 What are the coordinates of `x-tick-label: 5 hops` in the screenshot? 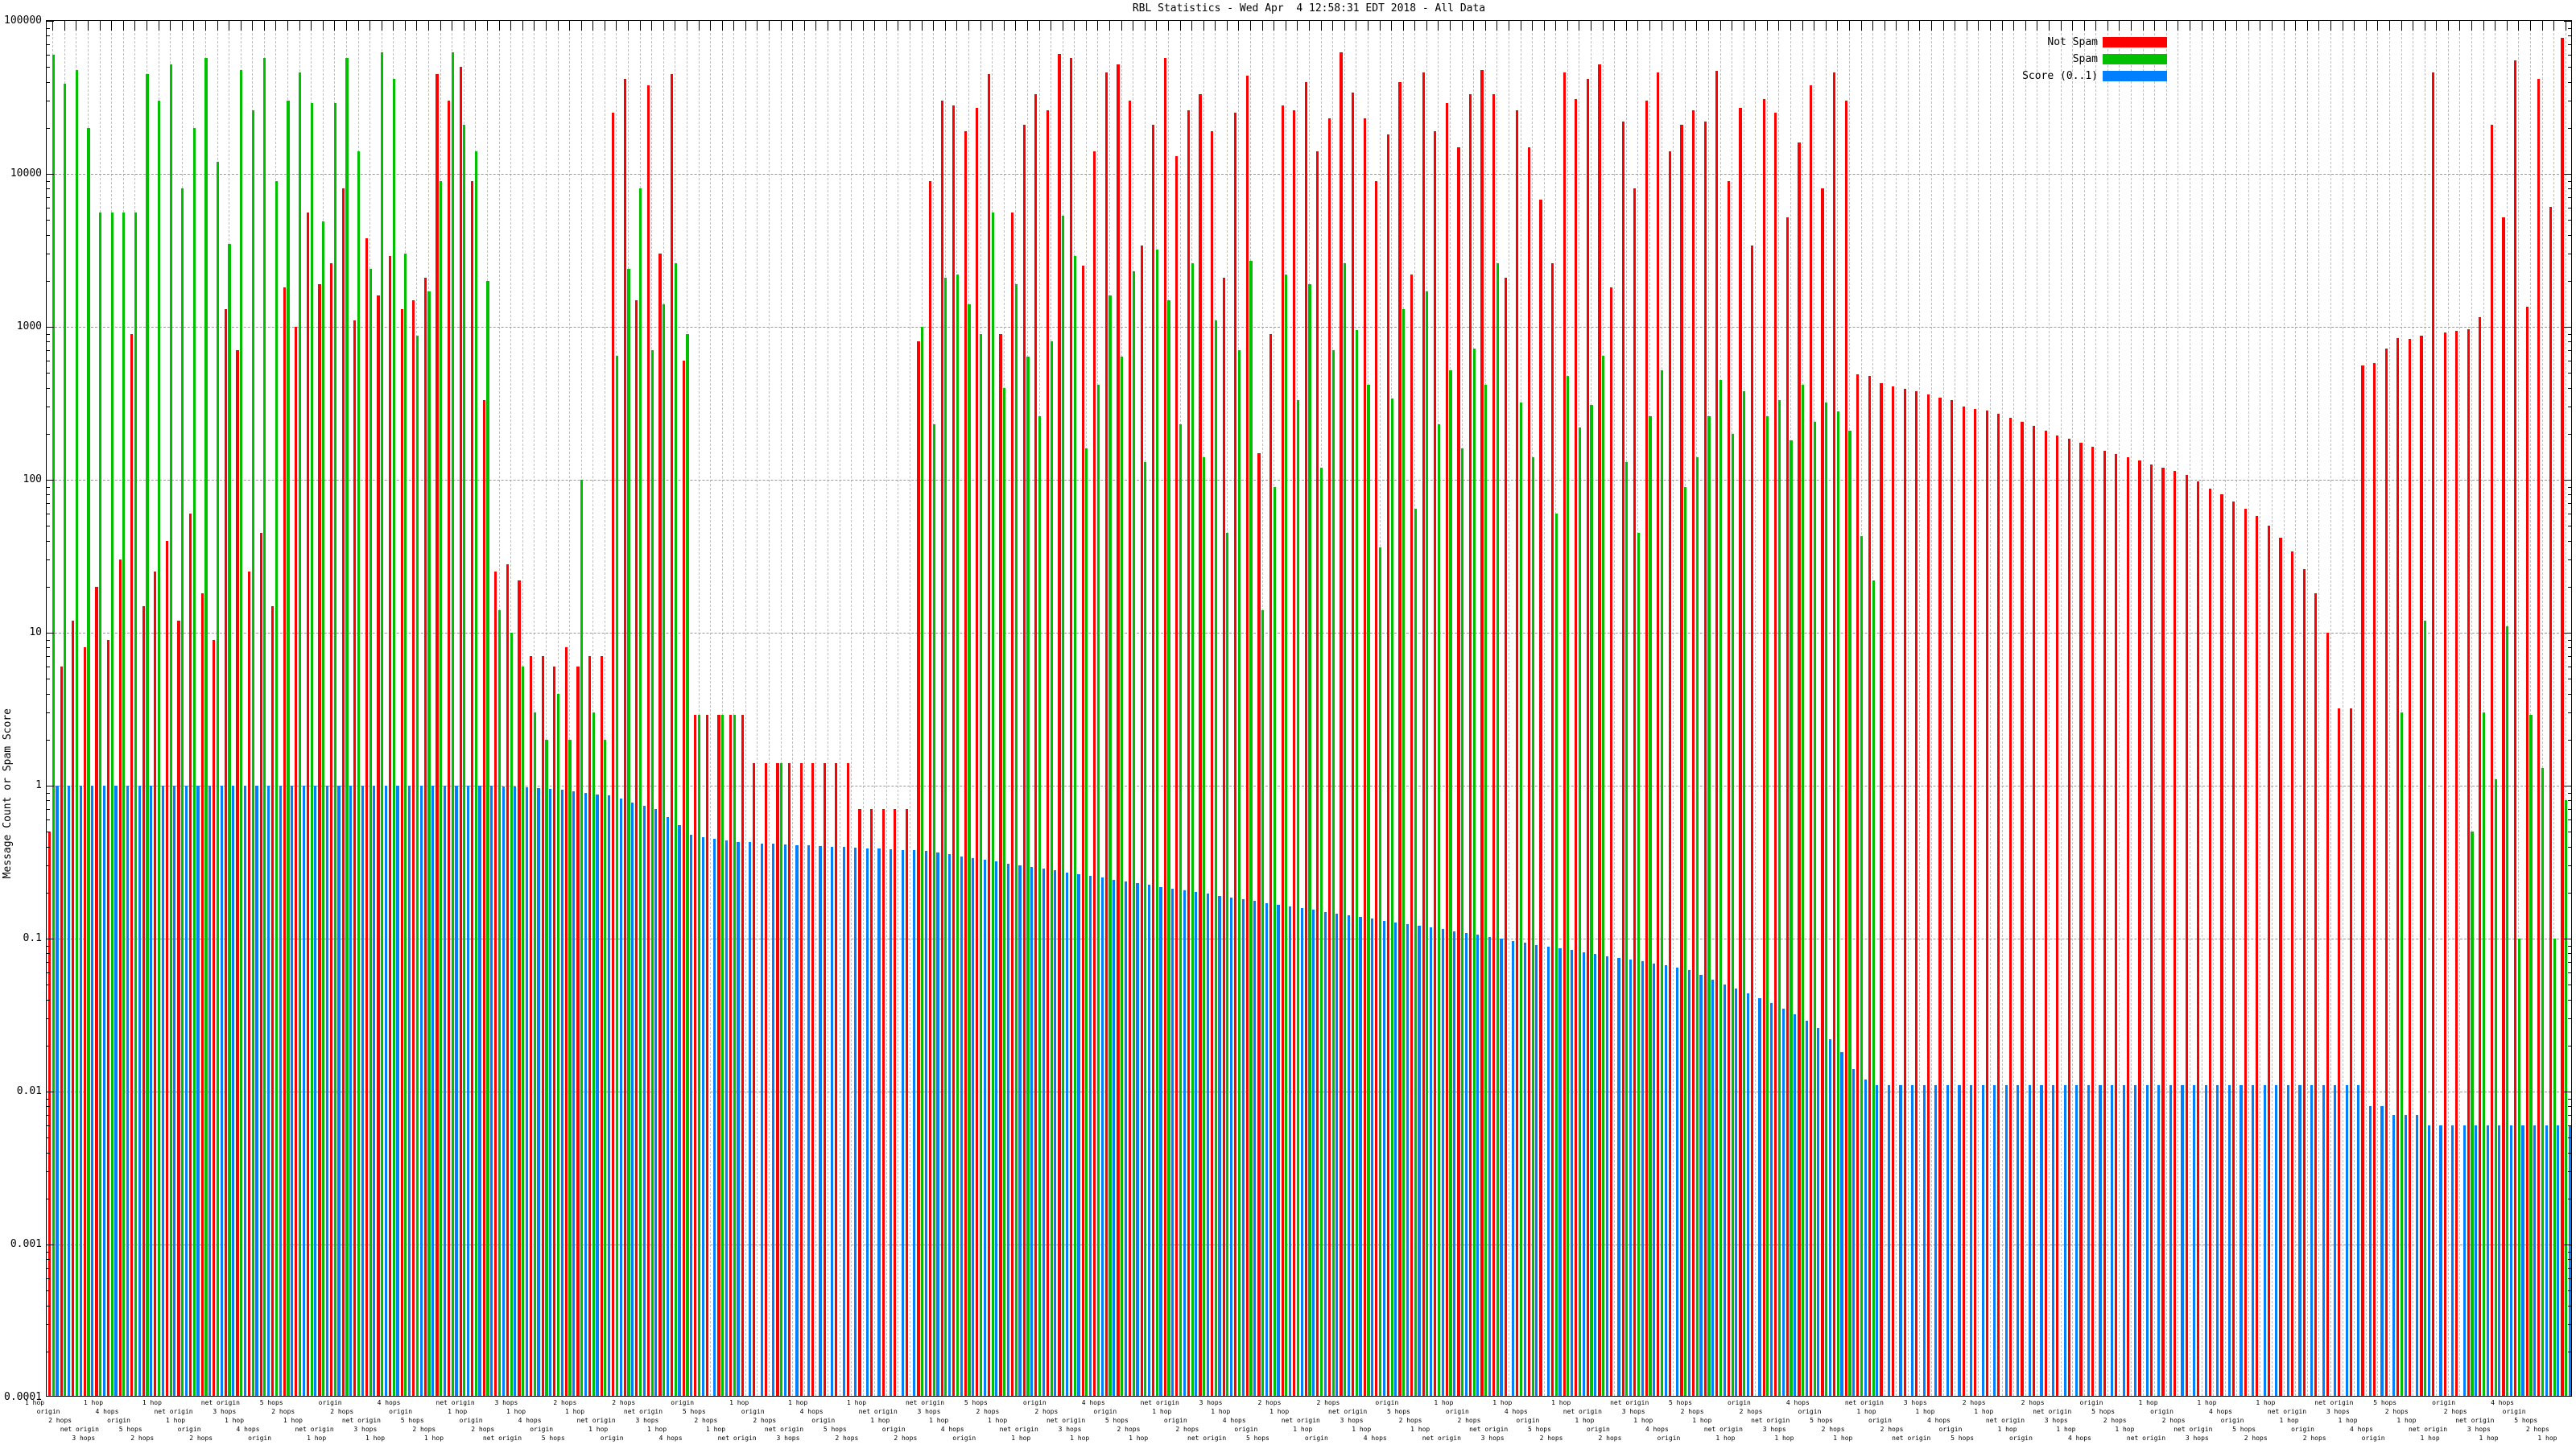 It's located at (1116, 1420).